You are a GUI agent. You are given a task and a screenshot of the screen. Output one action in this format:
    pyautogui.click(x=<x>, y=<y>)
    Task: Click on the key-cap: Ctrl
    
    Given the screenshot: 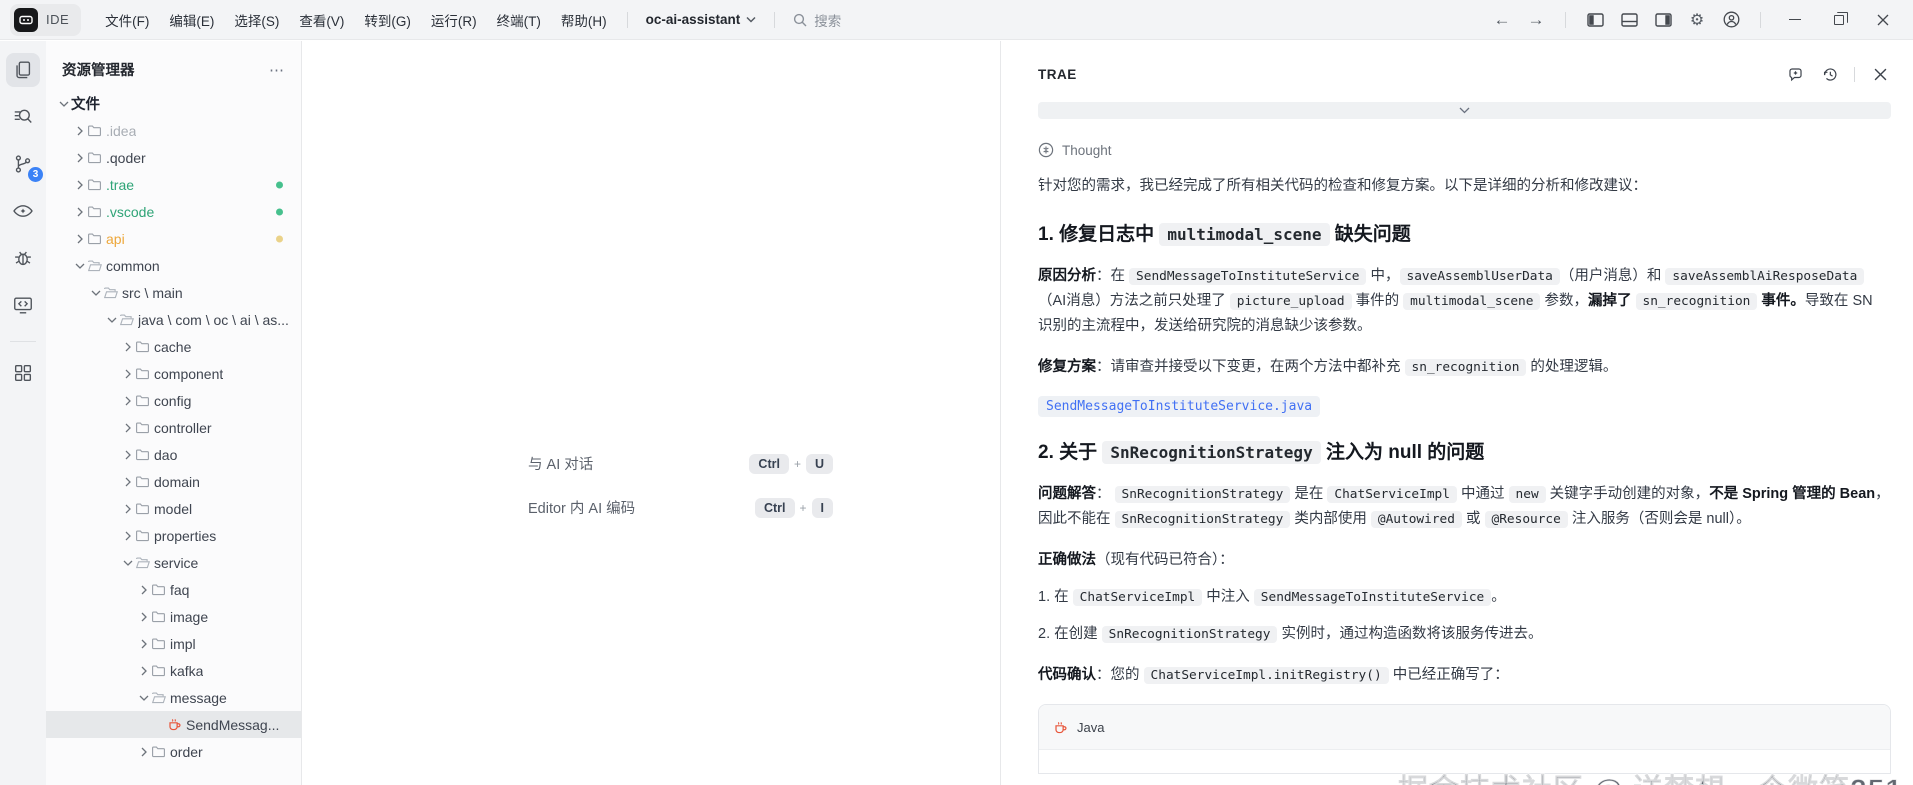 What is the action you would take?
    pyautogui.click(x=774, y=507)
    